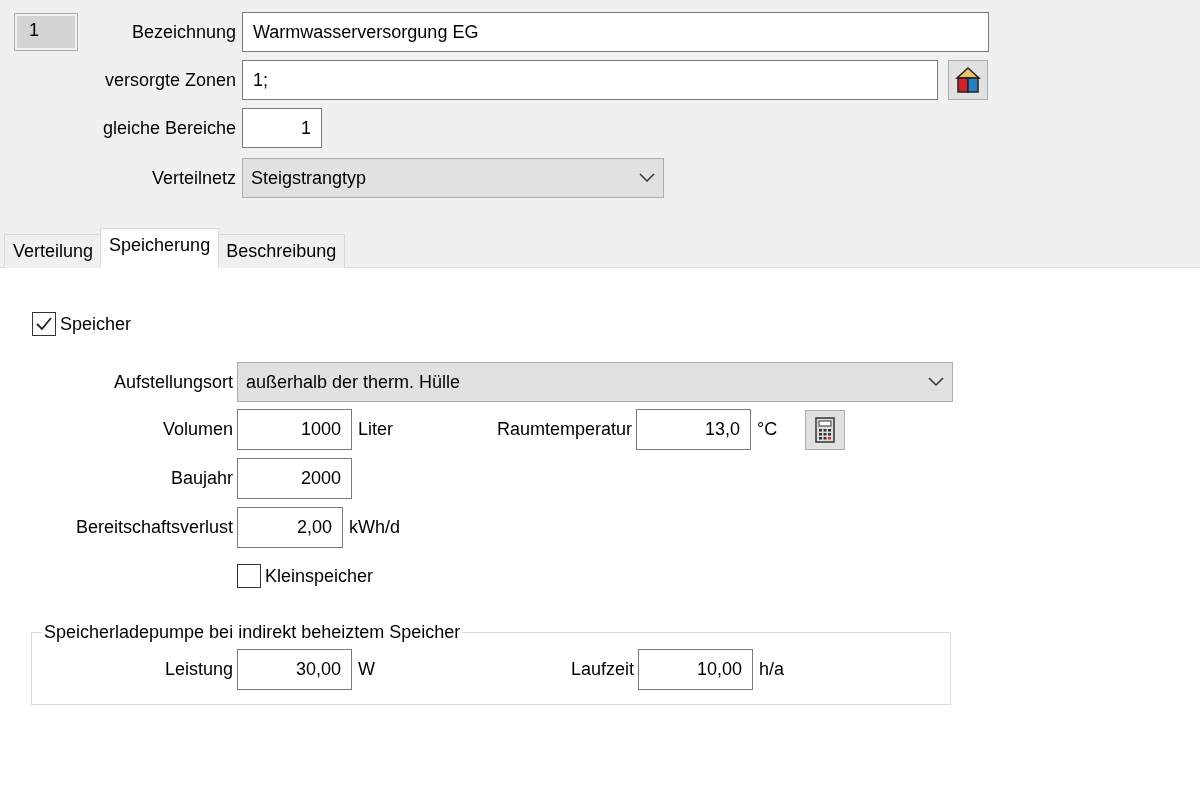  Describe the element at coordinates (194, 178) in the screenshot. I see `field-label: Verteilnetz` at that location.